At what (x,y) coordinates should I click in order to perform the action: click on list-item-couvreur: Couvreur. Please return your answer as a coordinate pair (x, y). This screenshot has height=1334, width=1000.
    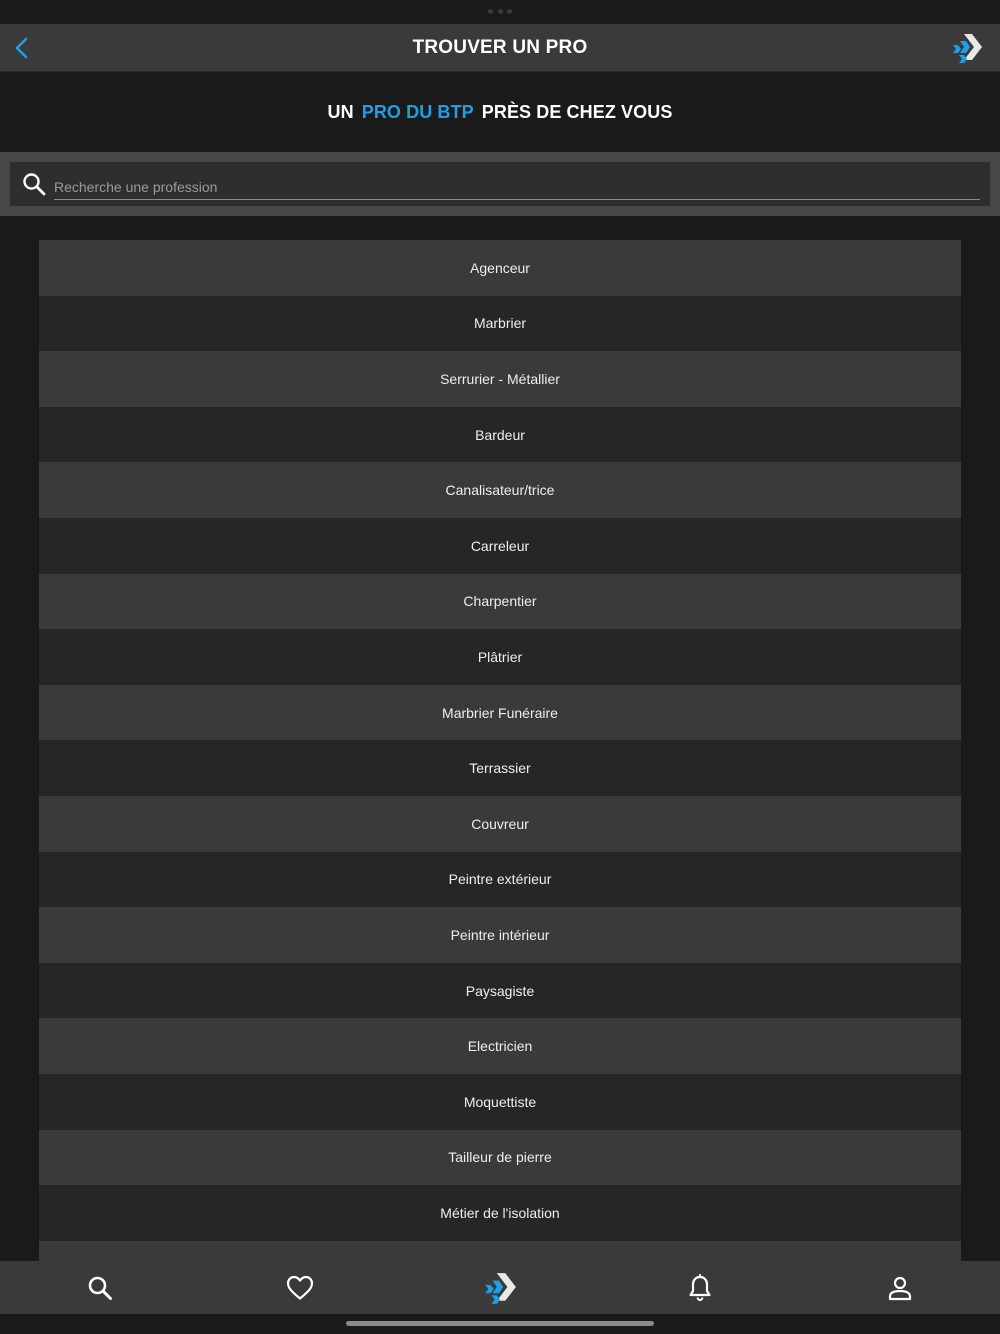
    Looking at the image, I should click on (500, 823).